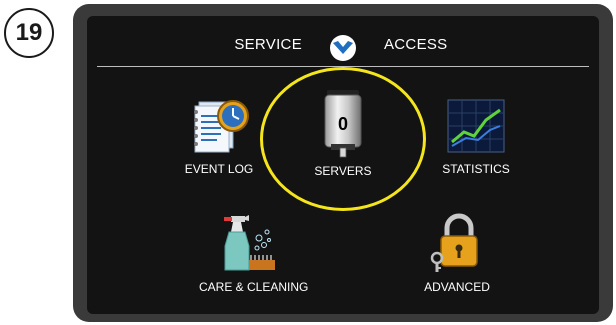 This screenshot has height=325, width=616. I want to click on screen-header: SERVICE ACCESS, so click(343, 47).